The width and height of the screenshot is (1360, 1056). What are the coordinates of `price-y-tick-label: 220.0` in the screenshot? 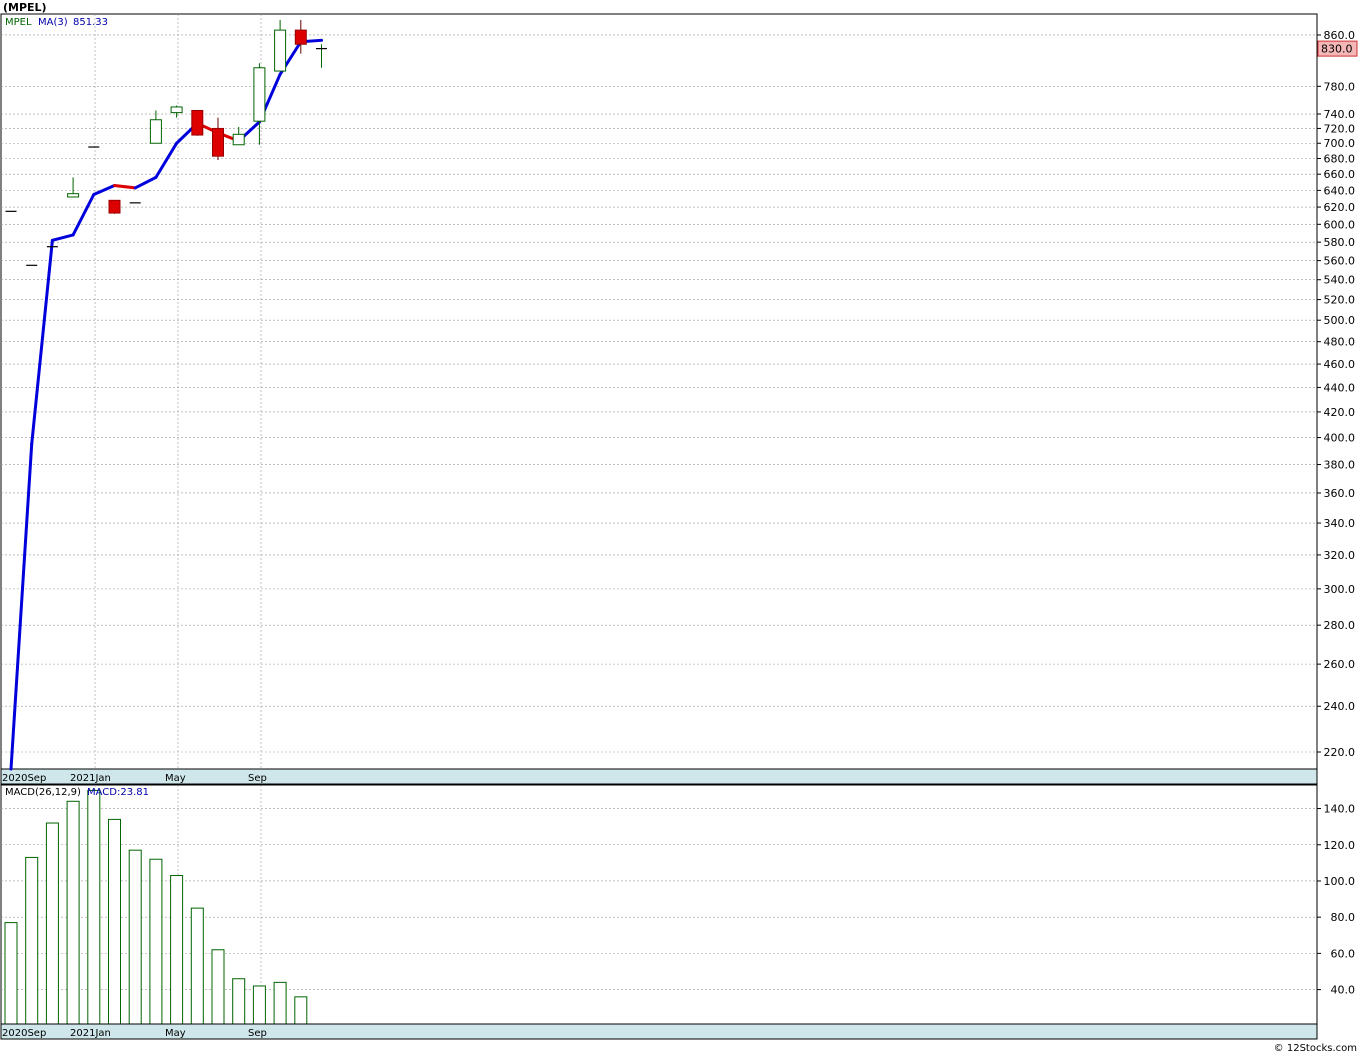 It's located at (1340, 752).